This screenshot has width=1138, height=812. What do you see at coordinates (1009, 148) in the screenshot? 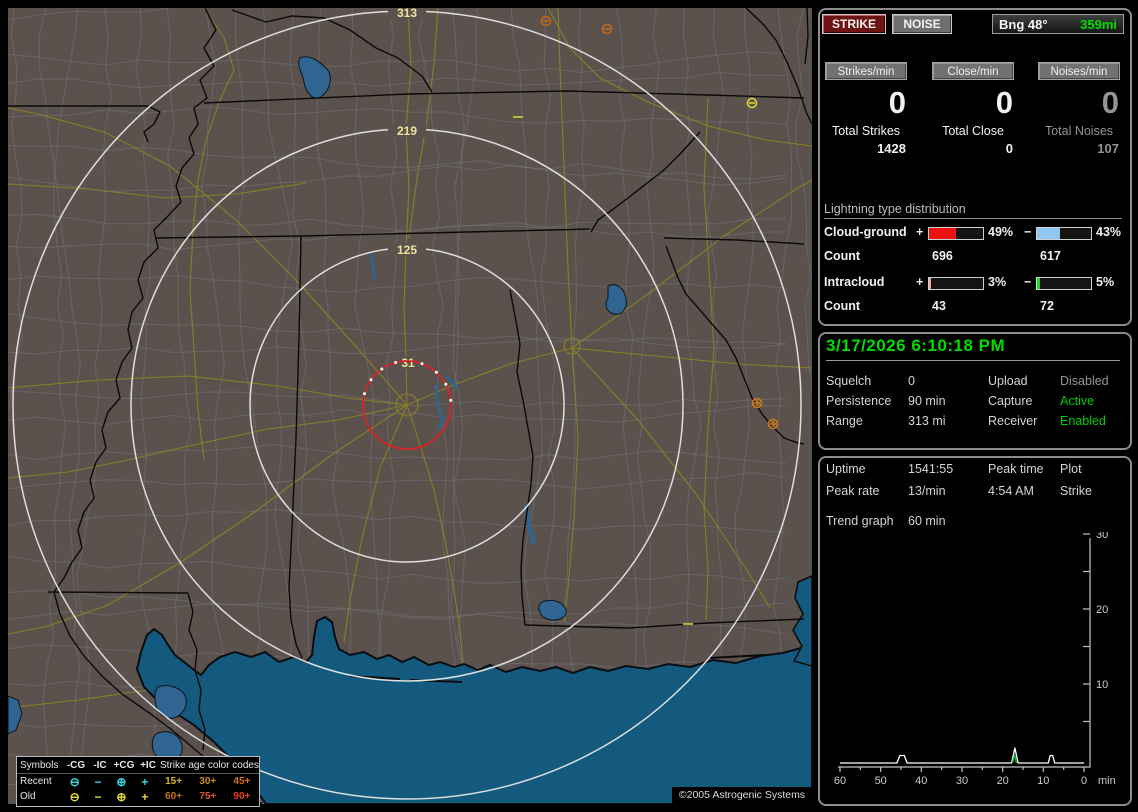
I see `total-close-value: 0` at bounding box center [1009, 148].